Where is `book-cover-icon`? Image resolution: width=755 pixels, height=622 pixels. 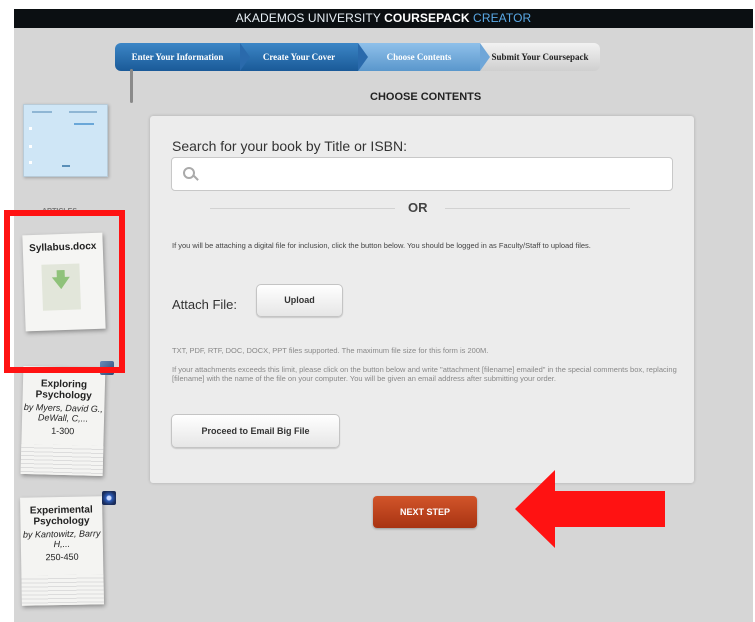
book-cover-icon is located at coordinates (109, 498).